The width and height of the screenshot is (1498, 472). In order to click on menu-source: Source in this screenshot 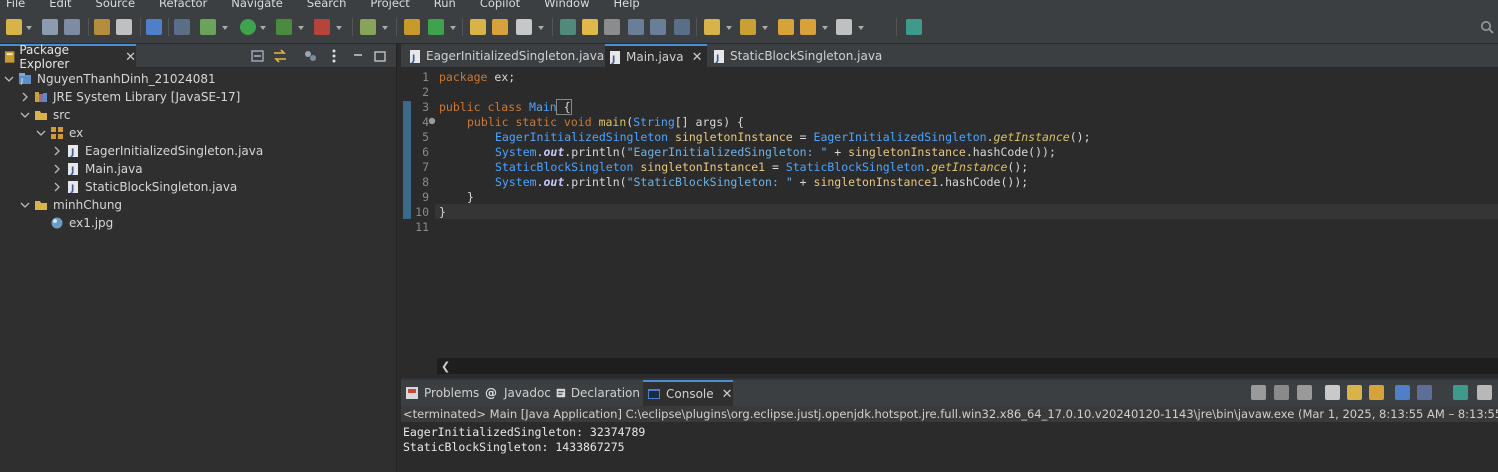, I will do `click(116, 4)`.